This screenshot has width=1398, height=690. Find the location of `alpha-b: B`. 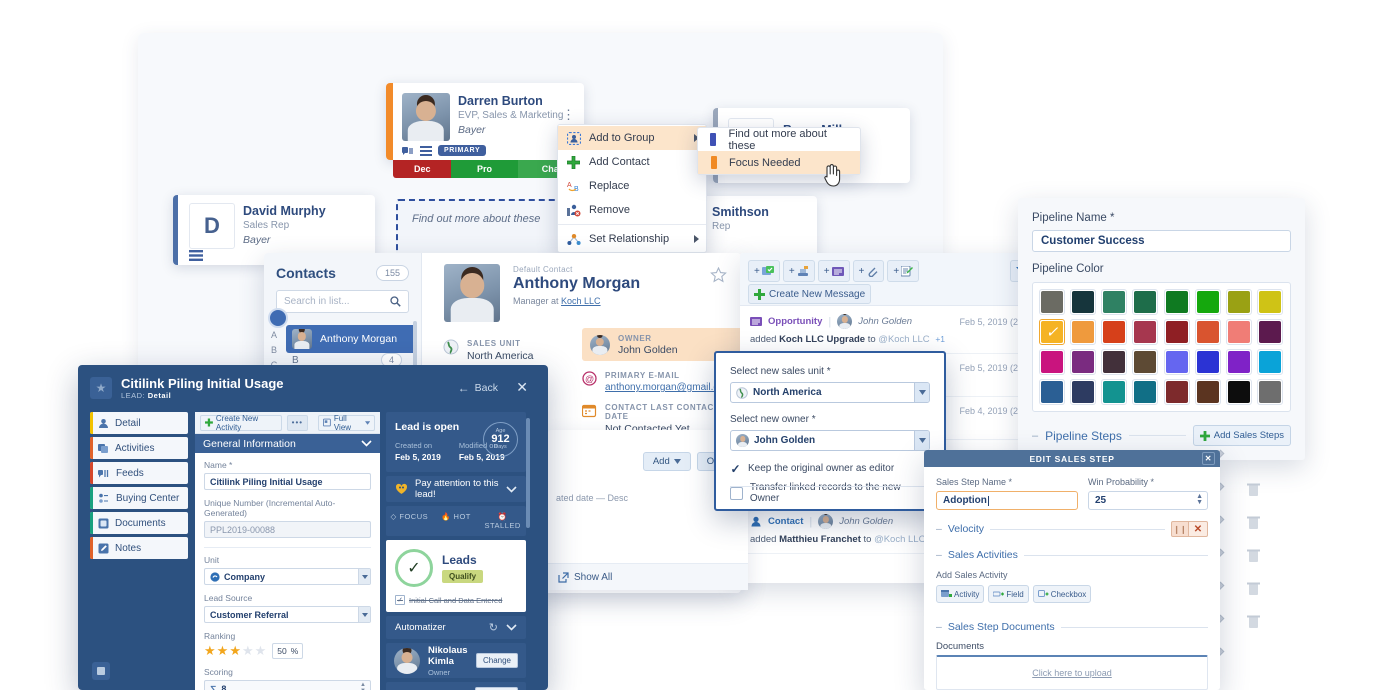

alpha-b: B is located at coordinates (274, 350).